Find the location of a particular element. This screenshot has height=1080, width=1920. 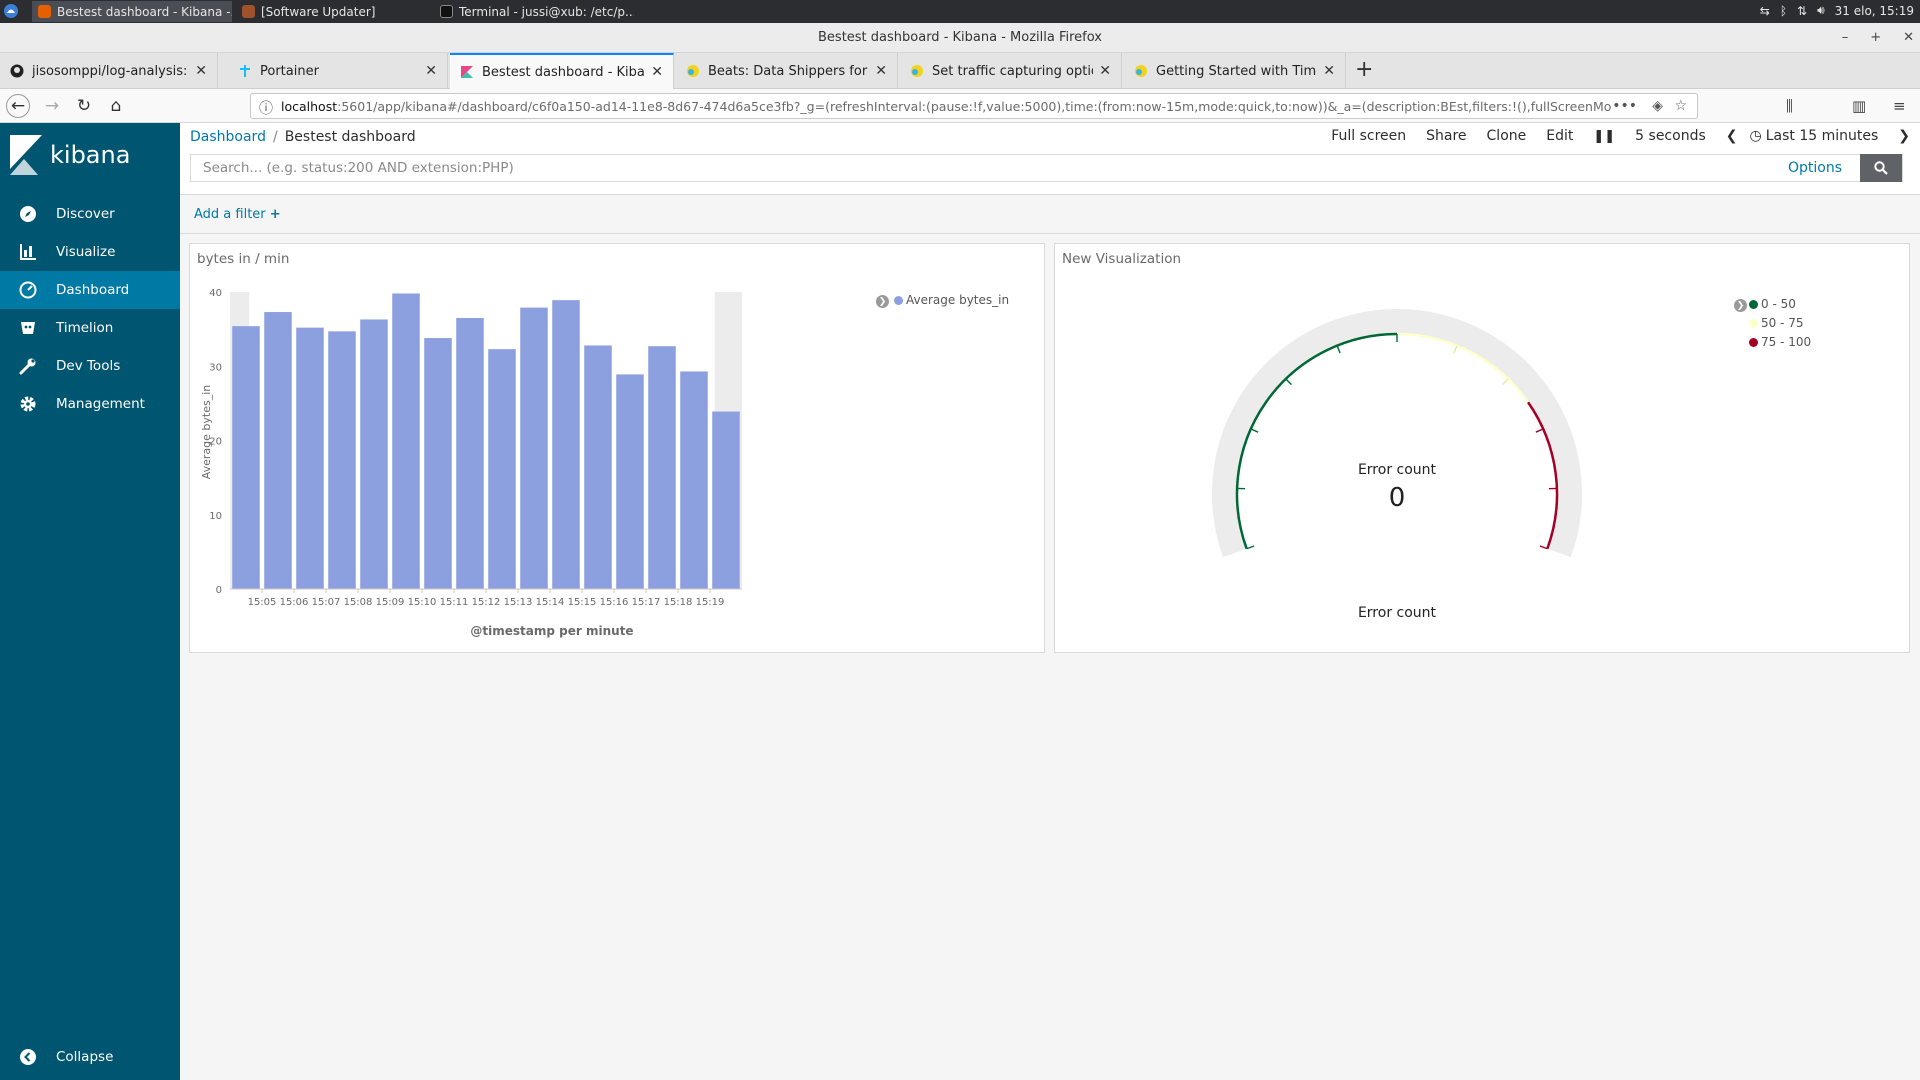

add-filter-label: Add a filter is located at coordinates (230, 214).